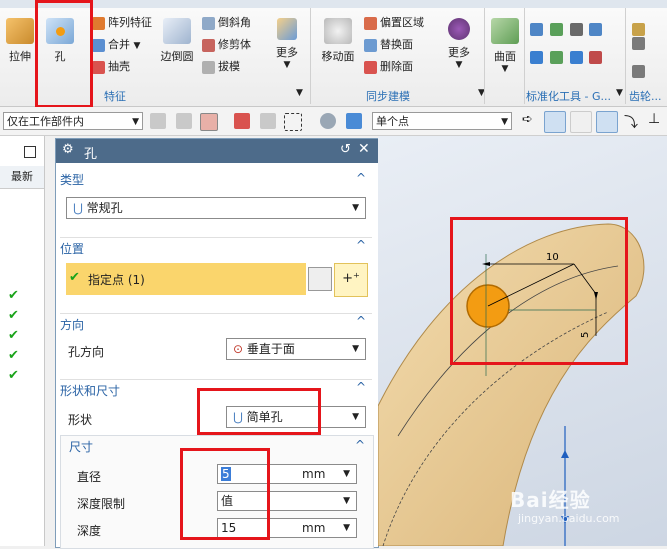  What do you see at coordinates (216, 248) in the screenshot?
I see `position-section-header: 位置 ^` at bounding box center [216, 248].